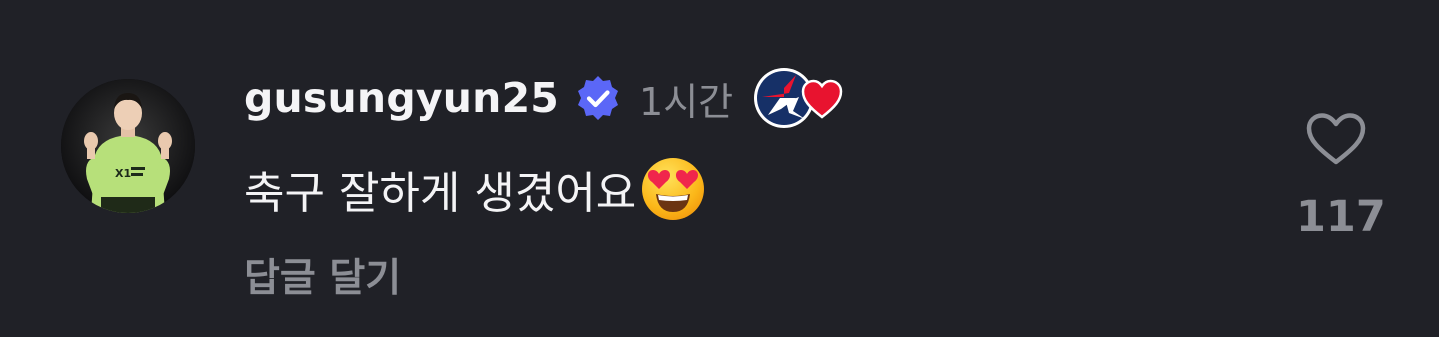 The image size is (1439, 337). What do you see at coordinates (598, 98) in the screenshot?
I see `verified-badge-icon` at bounding box center [598, 98].